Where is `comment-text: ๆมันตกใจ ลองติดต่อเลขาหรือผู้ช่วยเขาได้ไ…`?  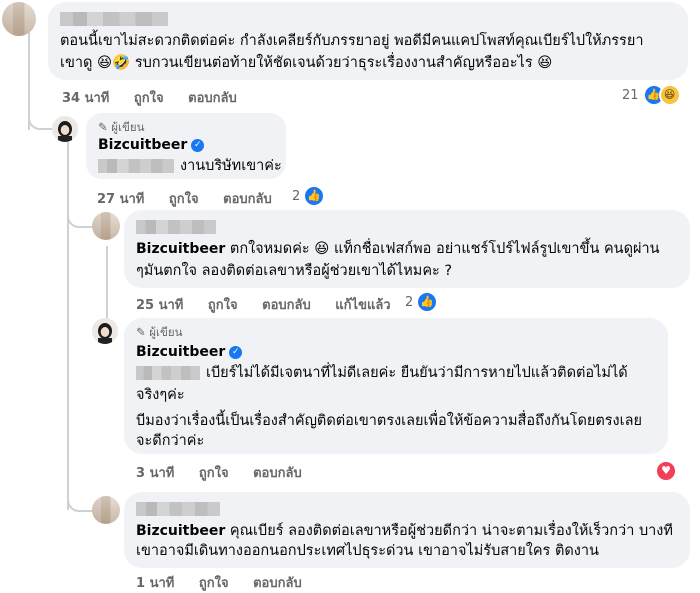 comment-text: ๆมันตกใจ ลองติดต่อเลขาหรือผู้ช่วยเขาได้ไ… is located at coordinates (294, 271).